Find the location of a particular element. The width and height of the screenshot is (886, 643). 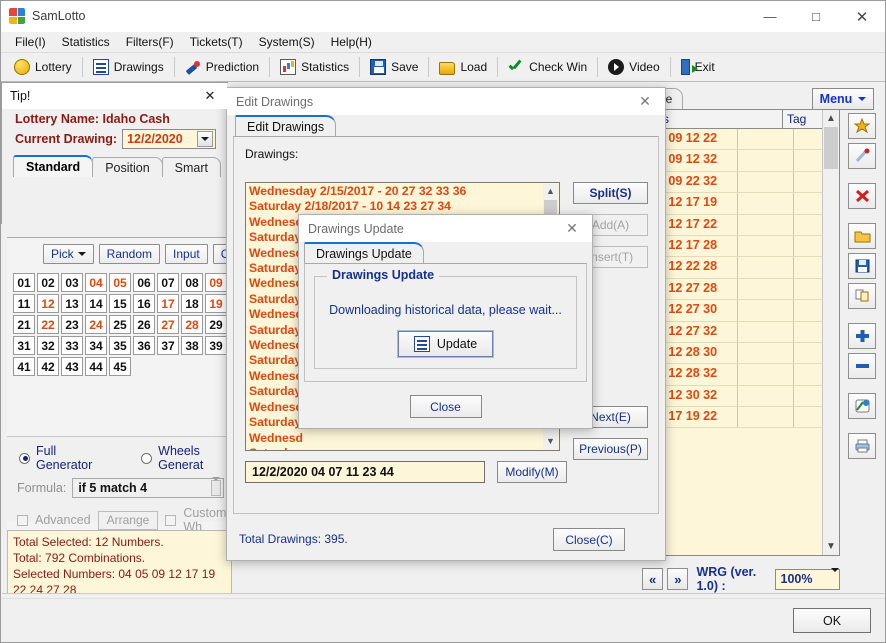

number-cell-31: 31 is located at coordinates (24, 345).